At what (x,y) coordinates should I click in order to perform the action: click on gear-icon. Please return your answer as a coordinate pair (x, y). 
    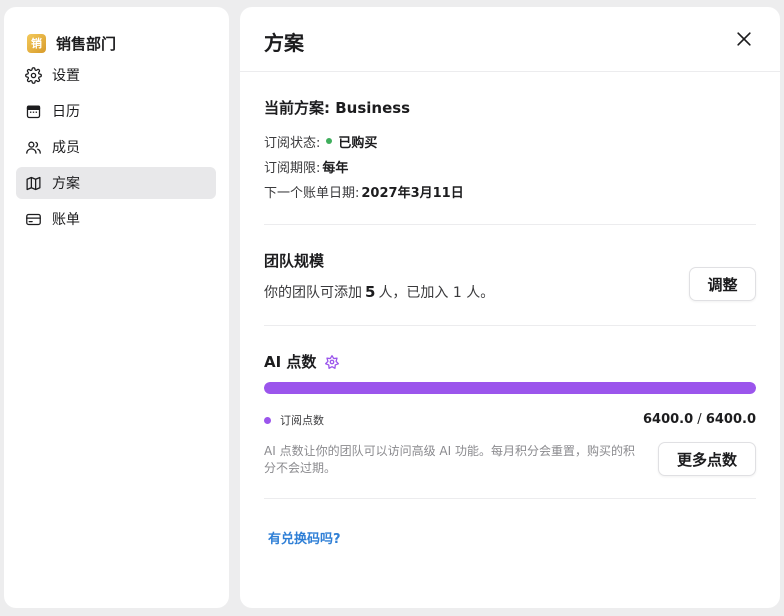
    Looking at the image, I should click on (33, 75).